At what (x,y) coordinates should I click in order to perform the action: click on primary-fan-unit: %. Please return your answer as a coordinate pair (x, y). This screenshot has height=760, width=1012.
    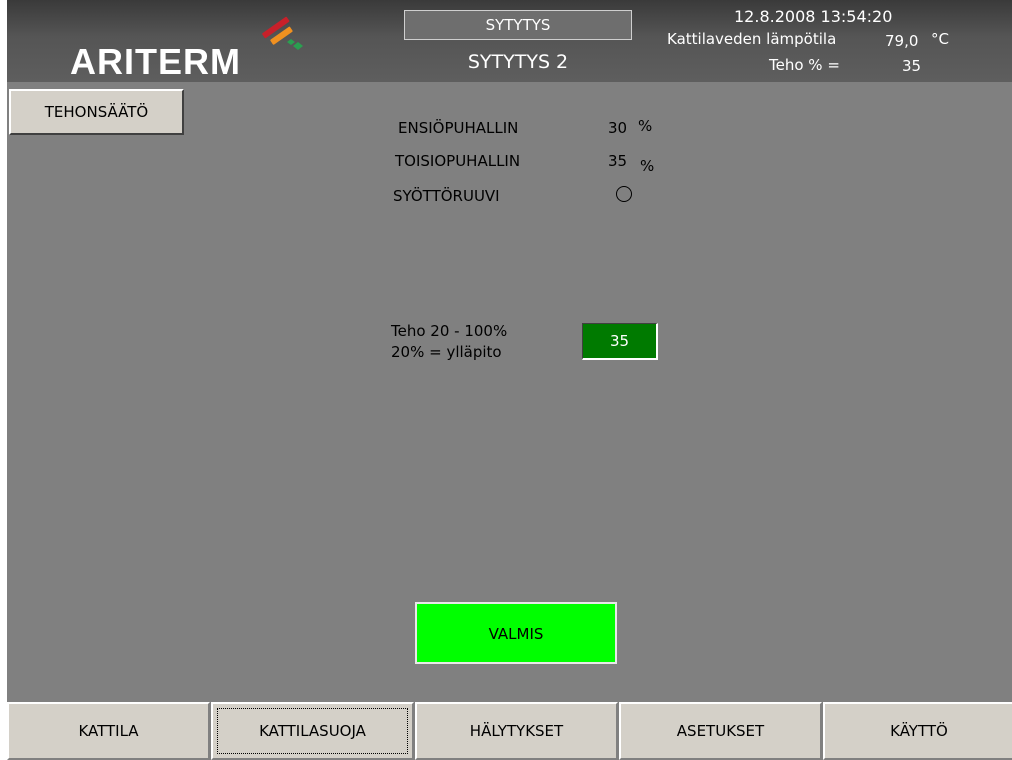
    Looking at the image, I should click on (645, 126).